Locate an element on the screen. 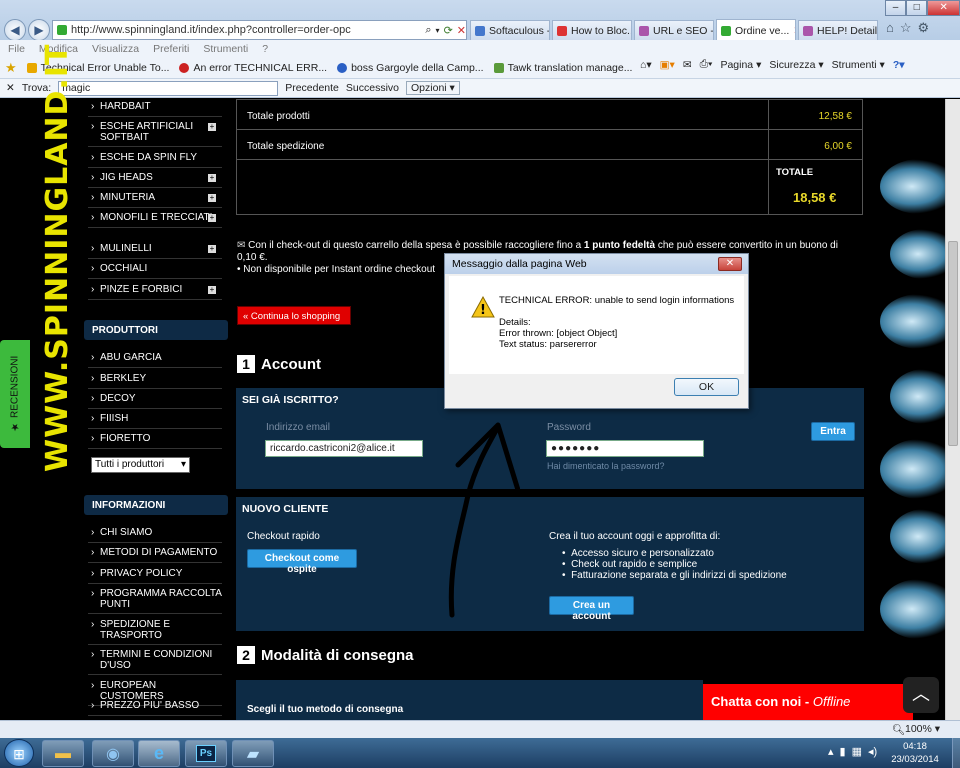 This screenshot has height=768, width=960. sidebar-item-spin-fly: ESCHE DA SPIN FLY is located at coordinates (155, 159).